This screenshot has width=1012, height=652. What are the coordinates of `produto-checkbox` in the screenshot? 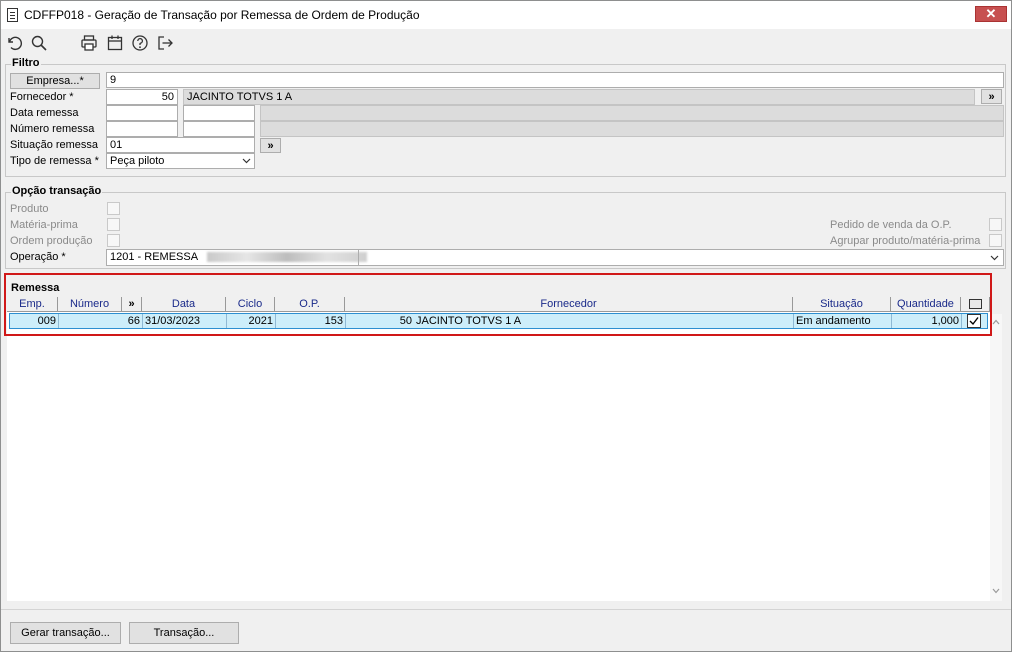 It's located at (113, 208).